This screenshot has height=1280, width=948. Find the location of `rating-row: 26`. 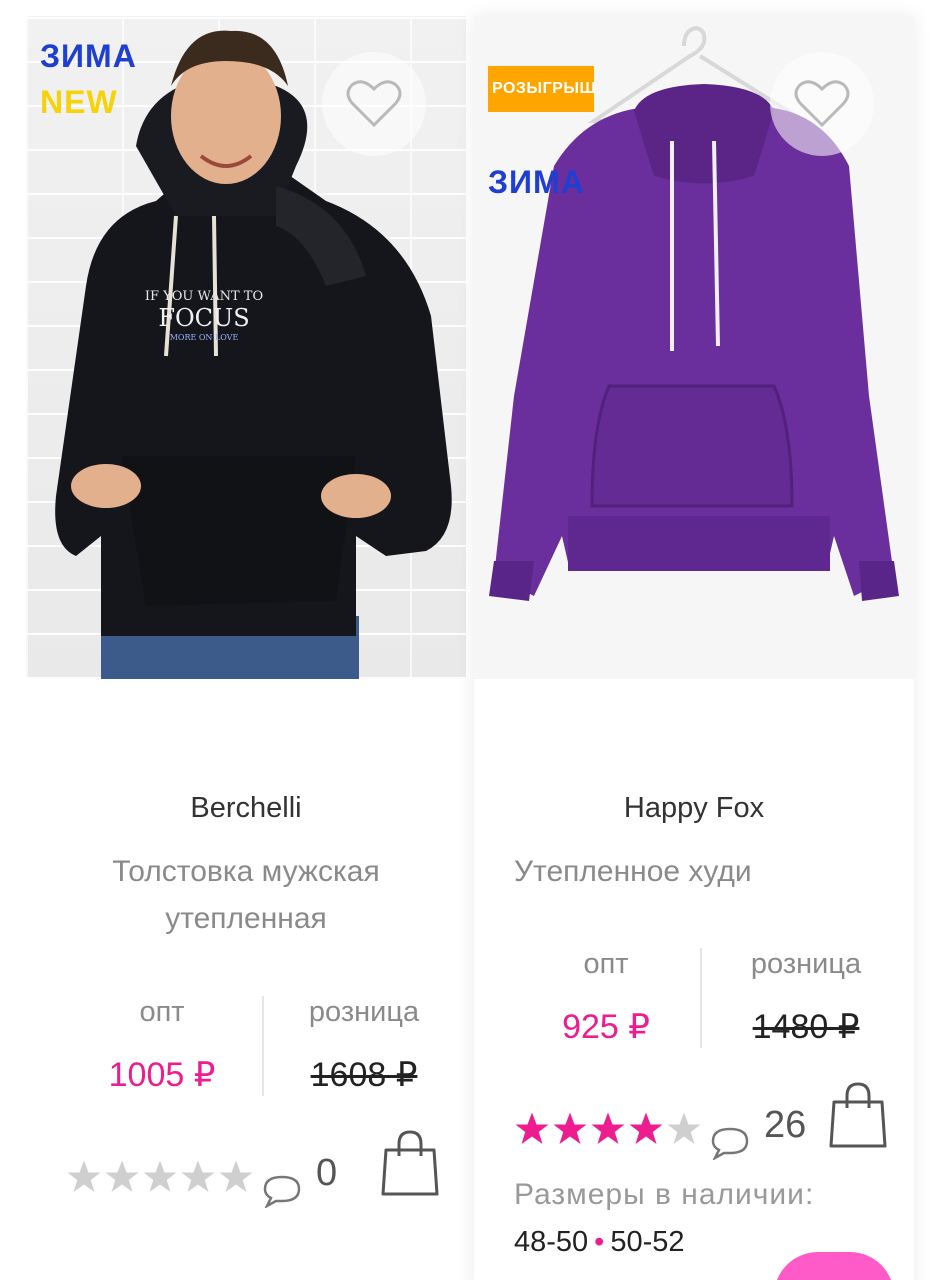

rating-row: 26 is located at coordinates (694, 1124).